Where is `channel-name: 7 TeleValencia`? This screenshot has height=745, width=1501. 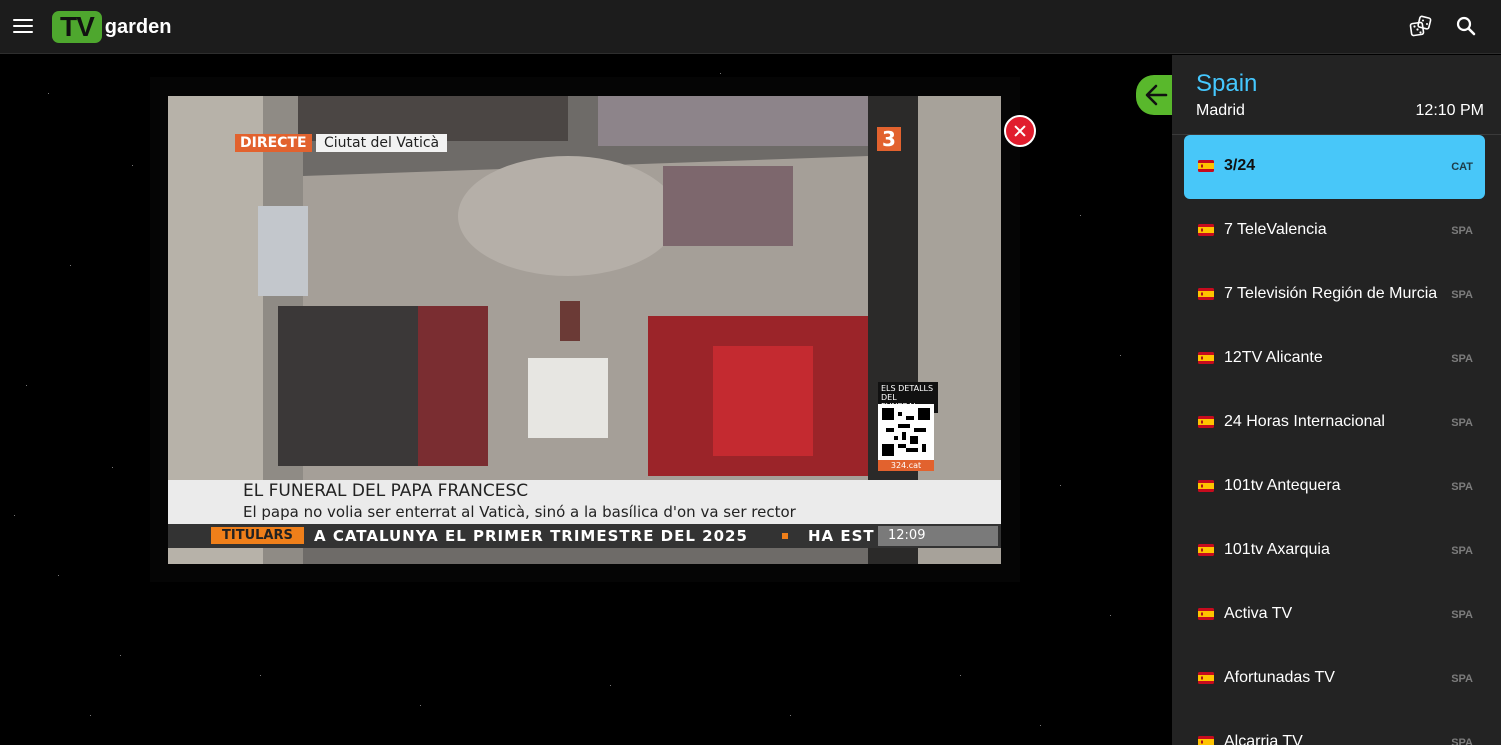
channel-name: 7 TeleValencia is located at coordinates (1275, 229).